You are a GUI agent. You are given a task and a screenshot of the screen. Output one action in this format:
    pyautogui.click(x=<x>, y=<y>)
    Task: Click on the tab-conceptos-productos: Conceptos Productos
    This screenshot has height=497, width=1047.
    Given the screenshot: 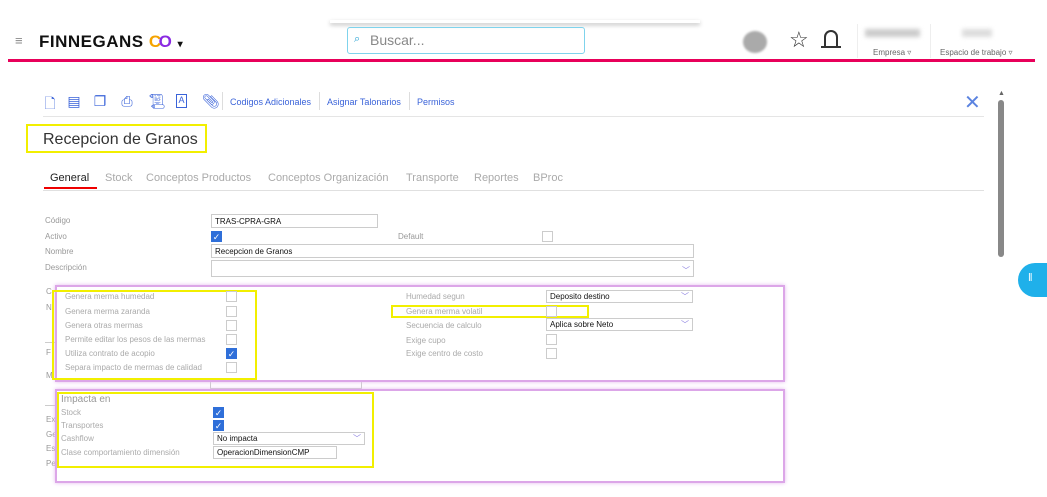 What is the action you would take?
    pyautogui.click(x=198, y=178)
    